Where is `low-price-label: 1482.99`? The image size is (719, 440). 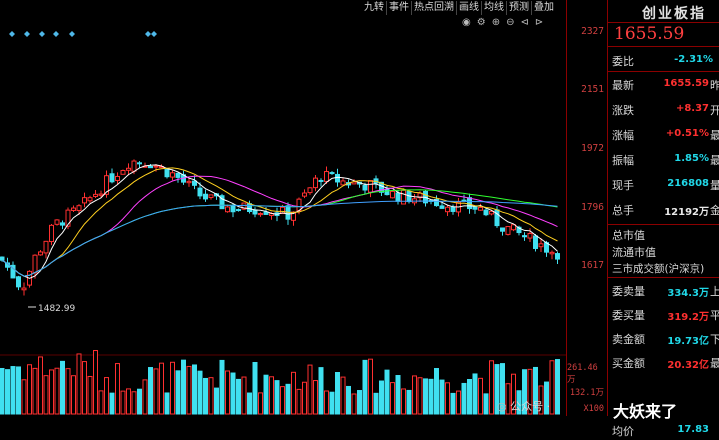
low-price-label: 1482.99 is located at coordinates (56, 309).